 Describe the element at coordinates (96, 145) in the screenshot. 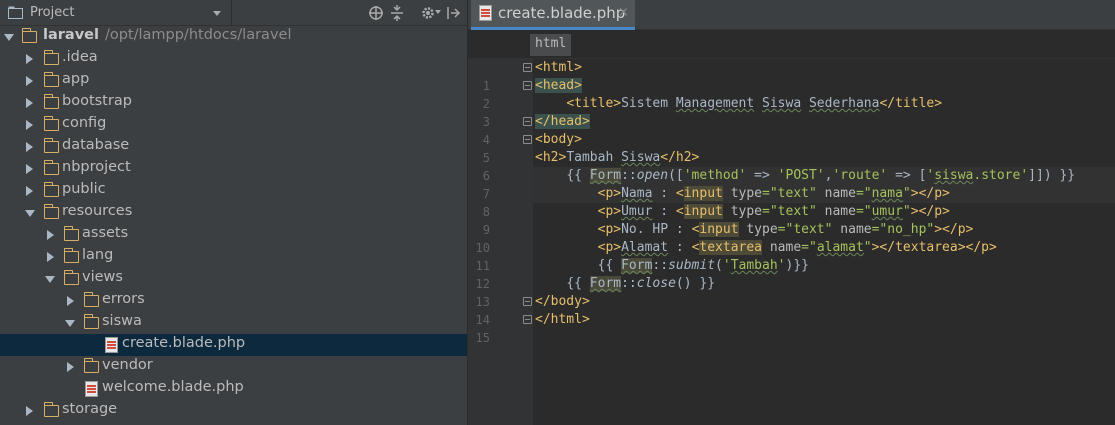

I see `tree-item-label: database` at that location.